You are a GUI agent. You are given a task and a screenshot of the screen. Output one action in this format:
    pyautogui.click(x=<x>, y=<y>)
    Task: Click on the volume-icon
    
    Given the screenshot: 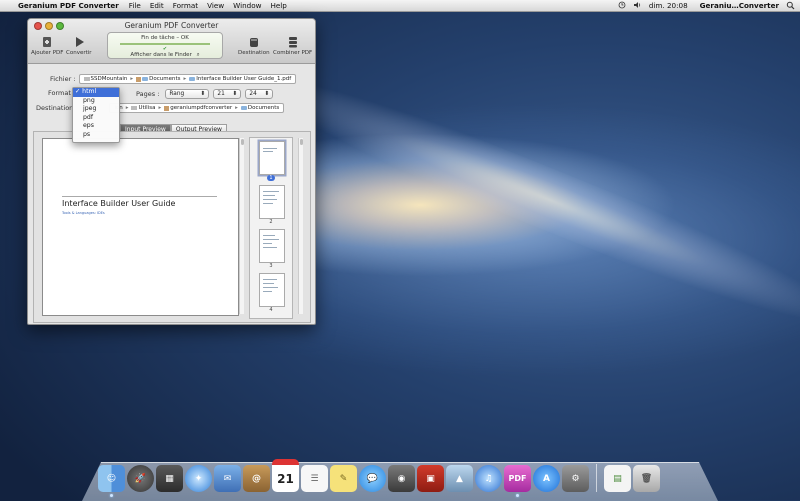 What is the action you would take?
    pyautogui.click(x=637, y=6)
    